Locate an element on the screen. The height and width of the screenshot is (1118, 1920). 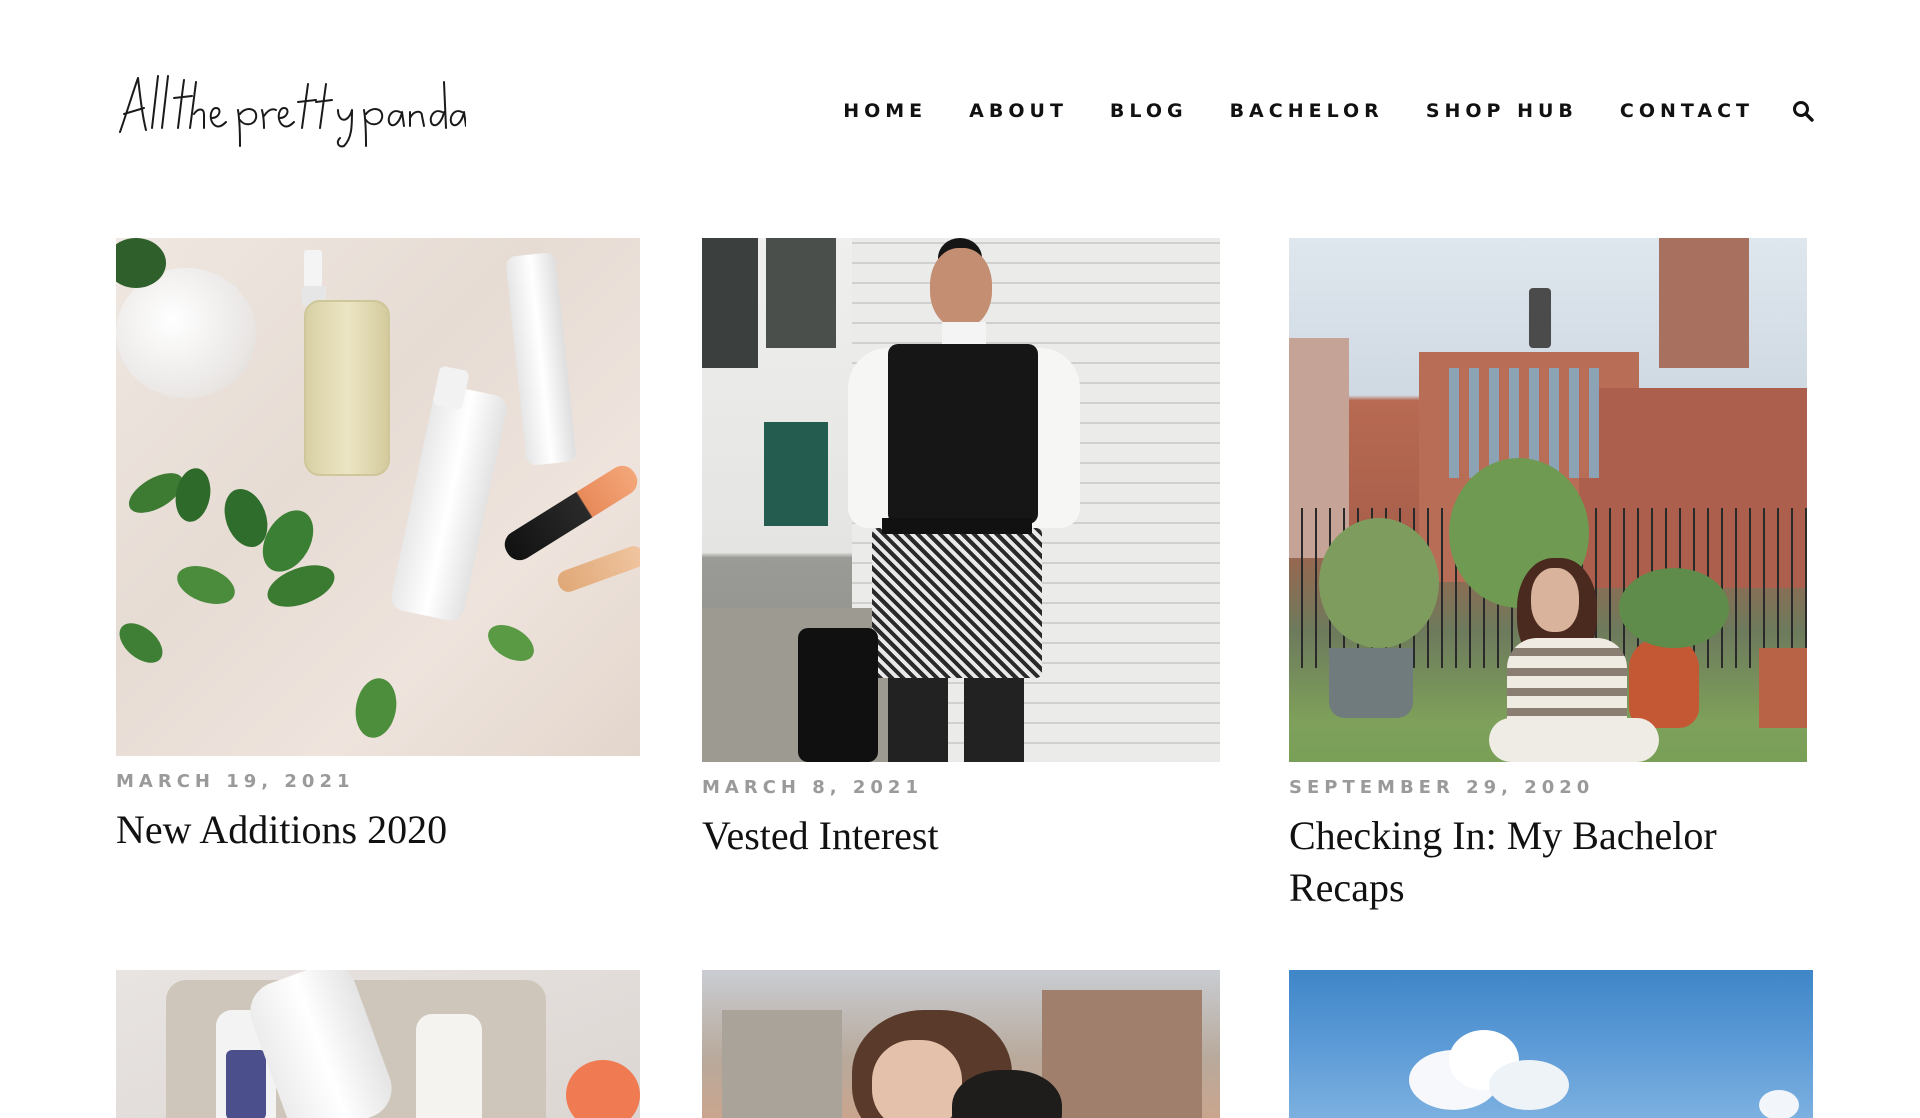
logo-script-image is located at coordinates (293, 111).